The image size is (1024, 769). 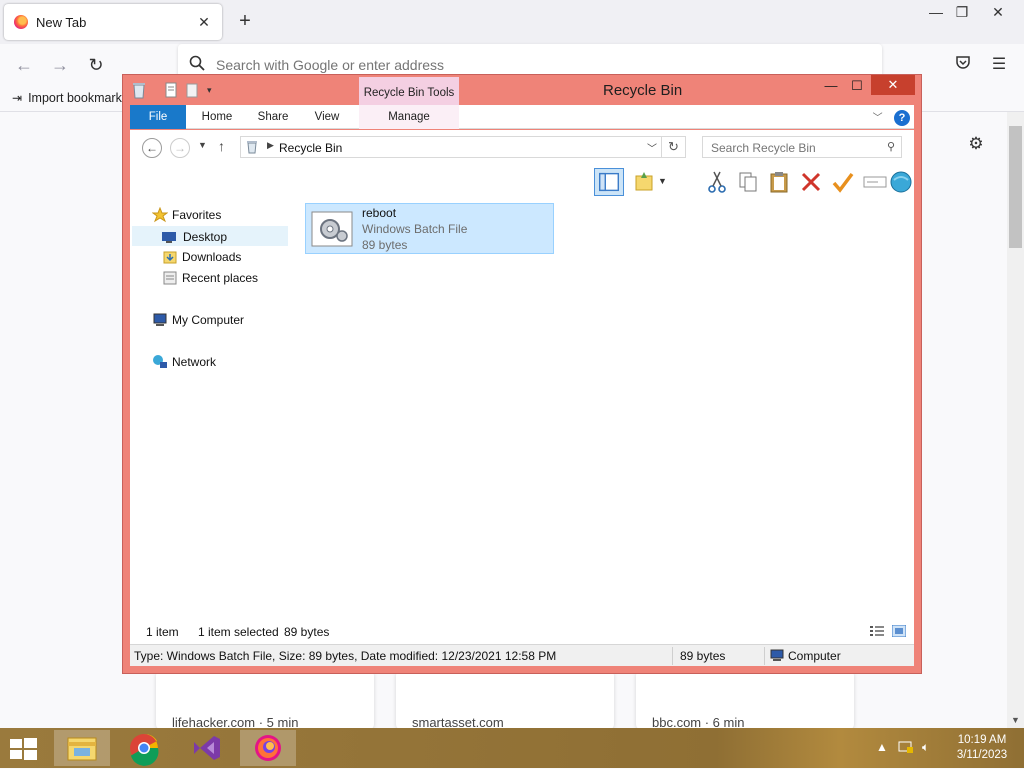 I want to click on batch-file-gear-icon, so click(x=332, y=229).